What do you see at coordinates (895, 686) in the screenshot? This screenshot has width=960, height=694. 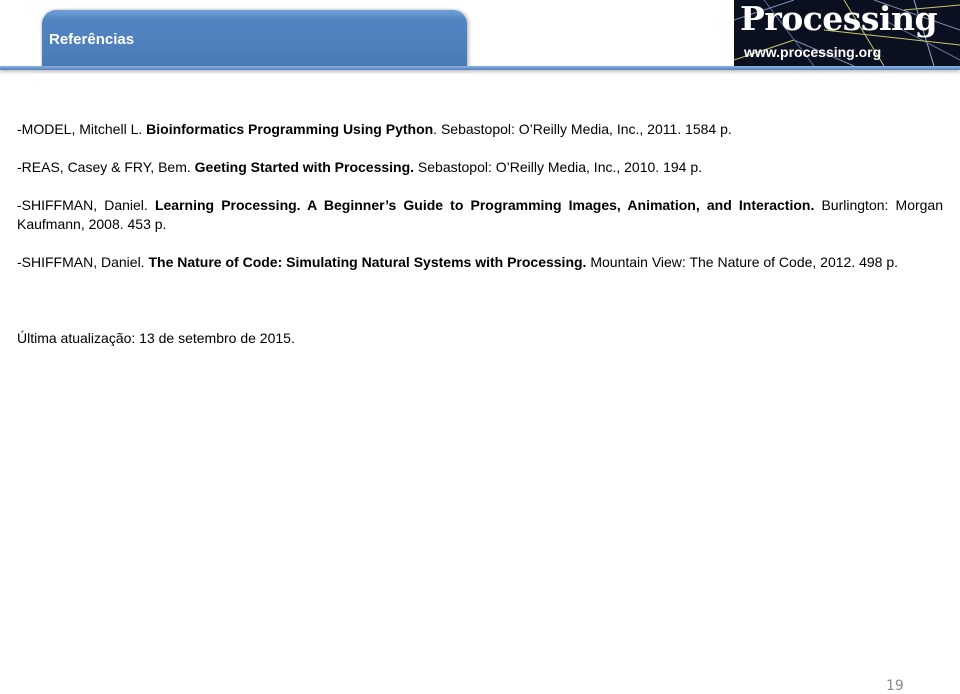 I see `page-number: 19` at bounding box center [895, 686].